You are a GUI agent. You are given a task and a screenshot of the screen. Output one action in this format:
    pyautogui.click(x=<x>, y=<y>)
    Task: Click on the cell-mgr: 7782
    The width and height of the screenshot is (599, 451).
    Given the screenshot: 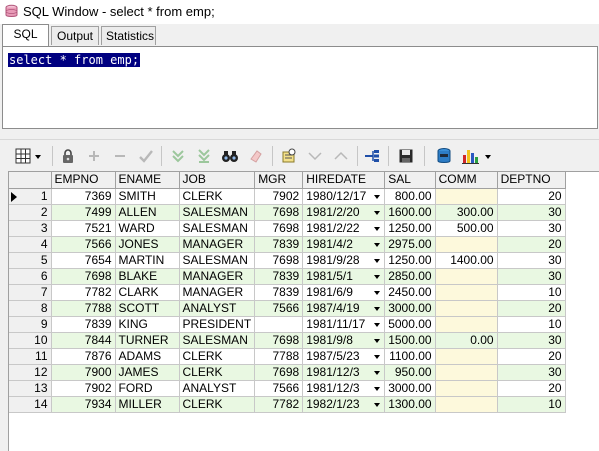 What is the action you would take?
    pyautogui.click(x=279, y=404)
    